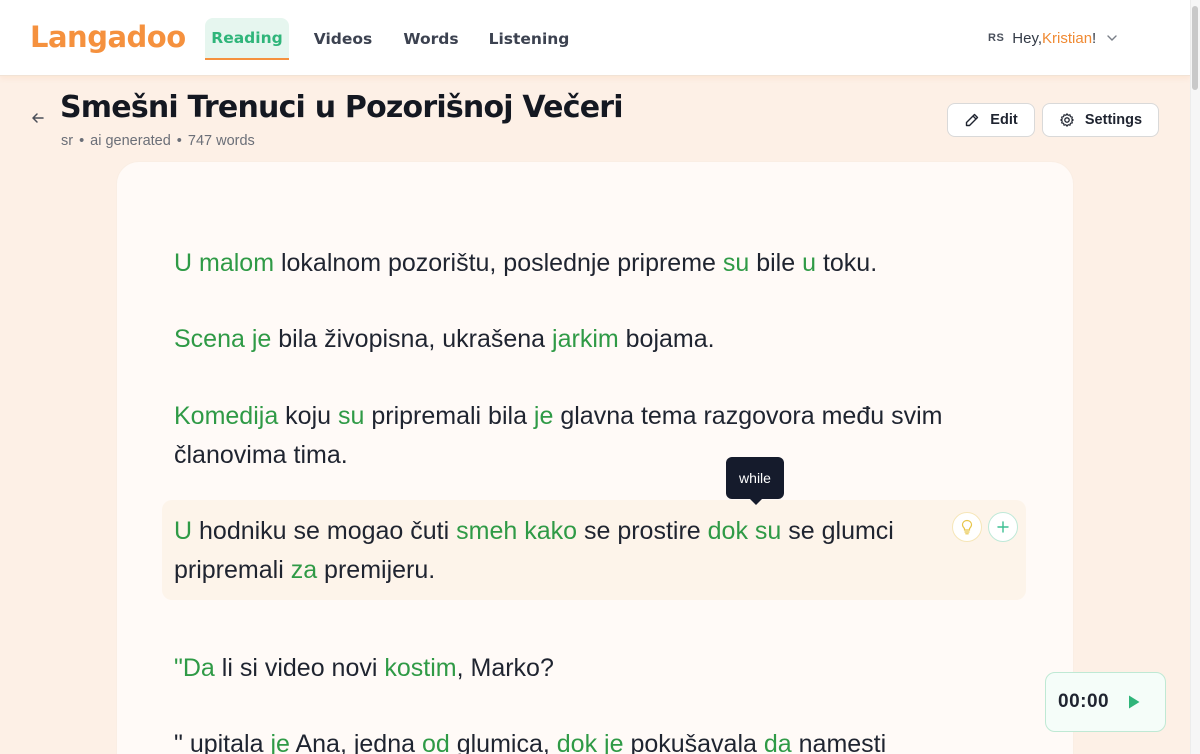  I want to click on known-word: smeh, so click(486, 531).